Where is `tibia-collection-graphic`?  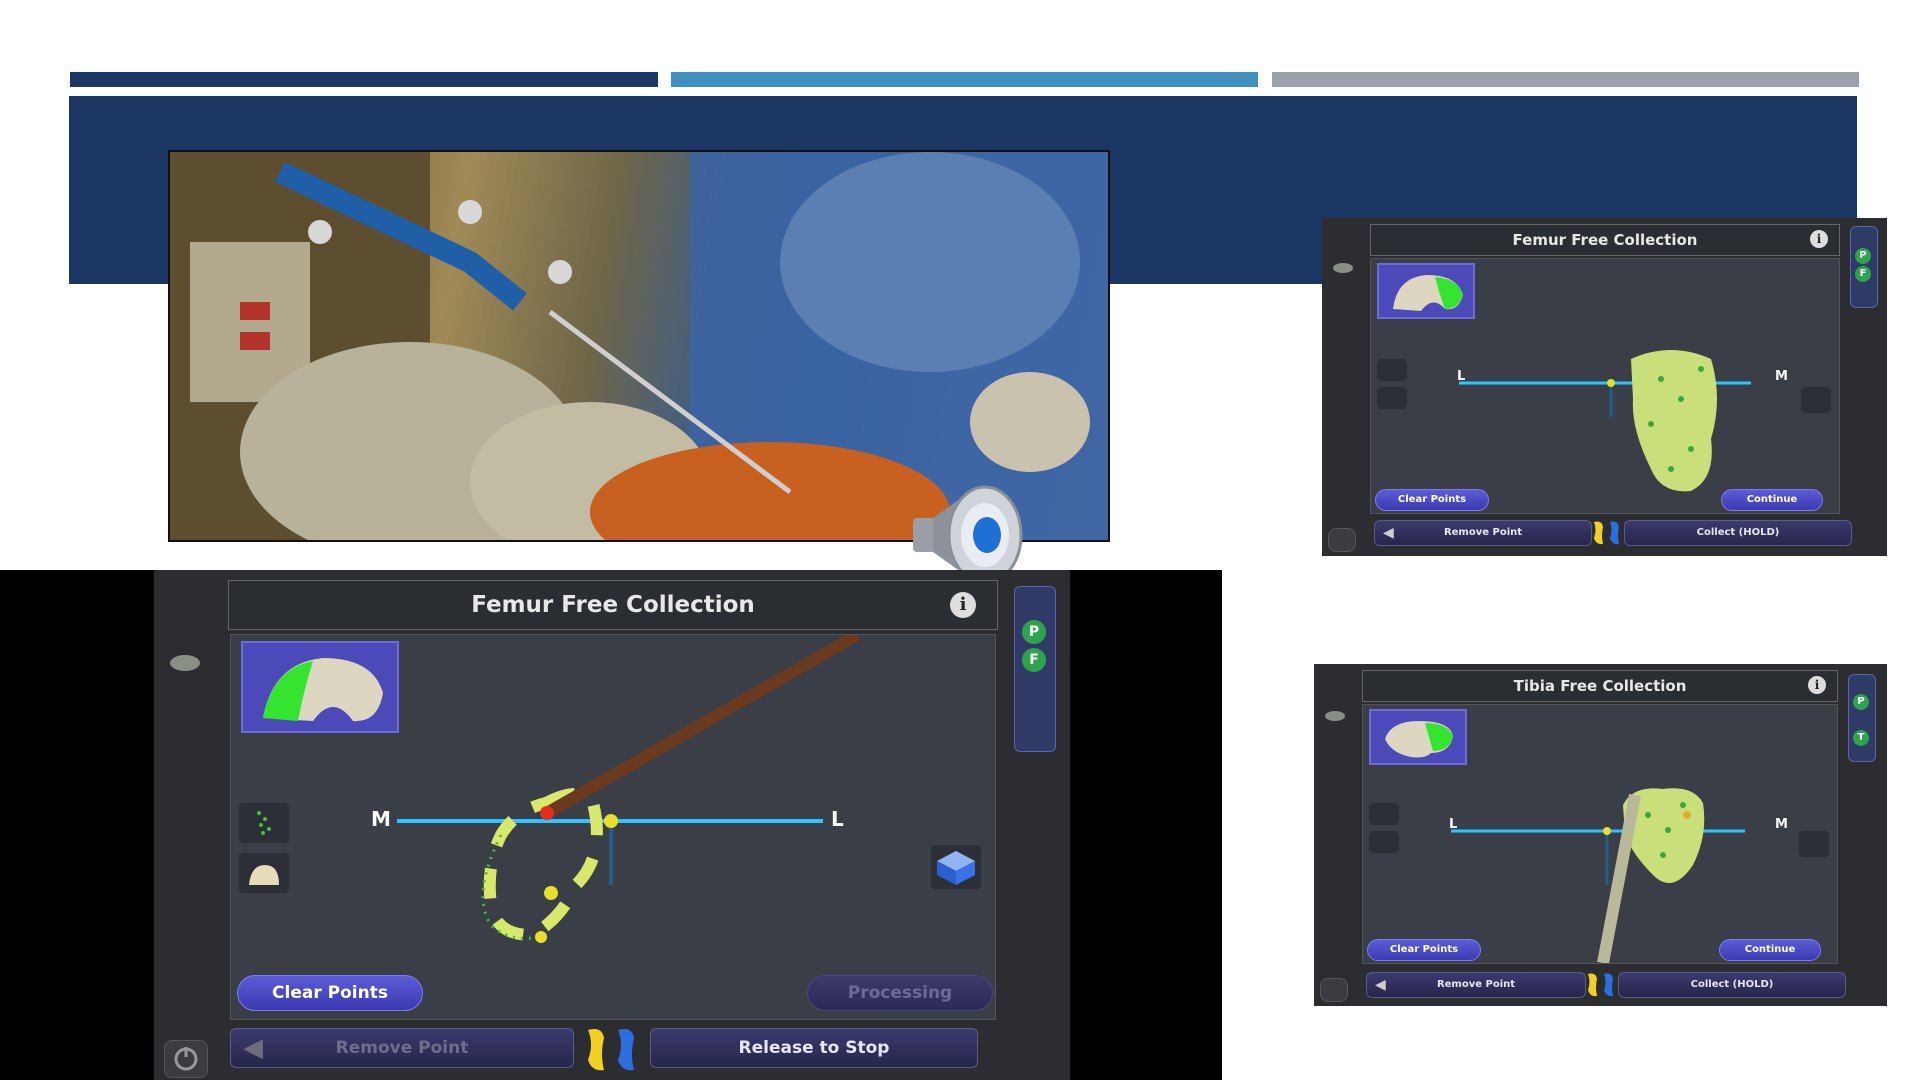 tibia-collection-graphic is located at coordinates (1598, 875).